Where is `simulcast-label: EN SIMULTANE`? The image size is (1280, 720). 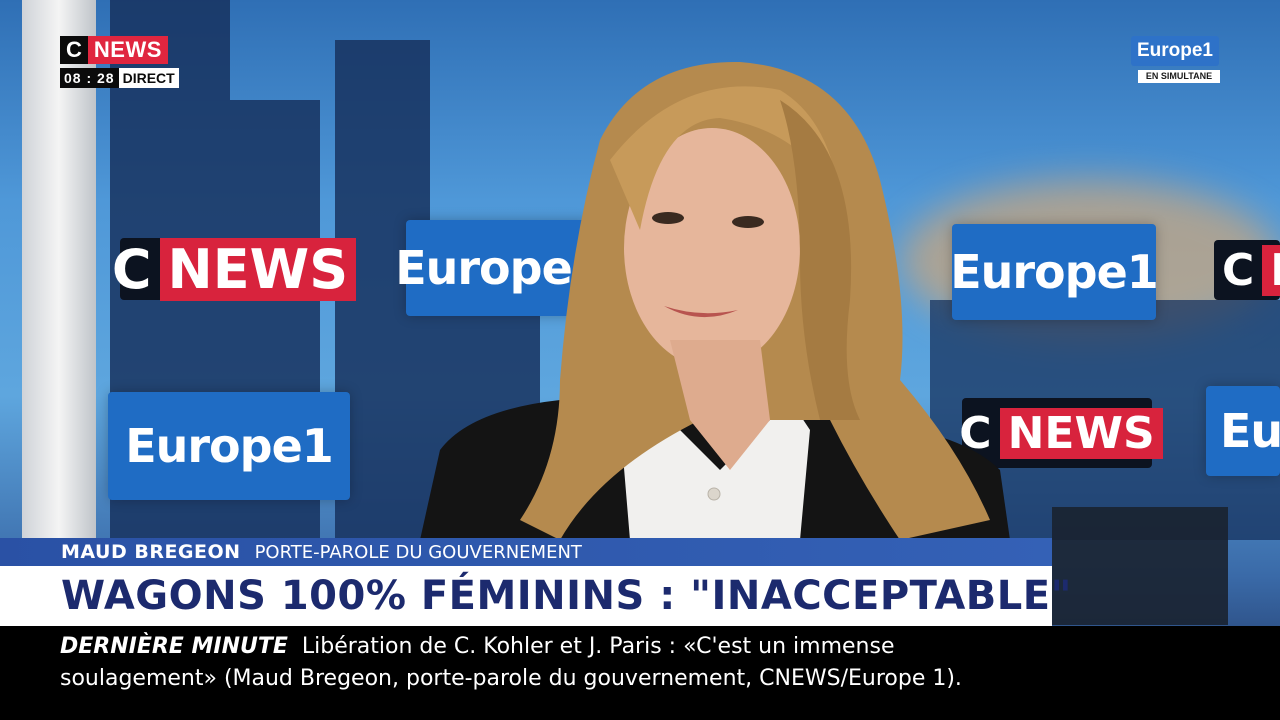 simulcast-label: EN SIMULTANE is located at coordinates (1179, 76).